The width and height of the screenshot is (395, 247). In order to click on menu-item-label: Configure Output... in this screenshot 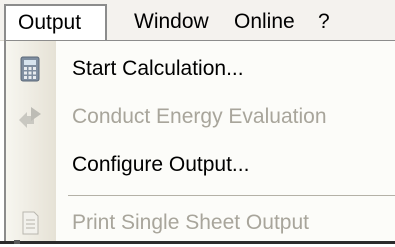, I will do `click(161, 164)`.